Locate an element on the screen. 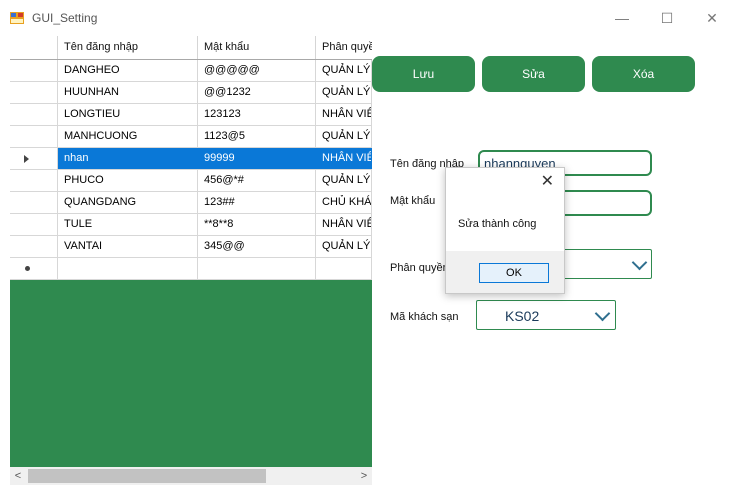  password-label: Mật khẩu is located at coordinates (413, 201).